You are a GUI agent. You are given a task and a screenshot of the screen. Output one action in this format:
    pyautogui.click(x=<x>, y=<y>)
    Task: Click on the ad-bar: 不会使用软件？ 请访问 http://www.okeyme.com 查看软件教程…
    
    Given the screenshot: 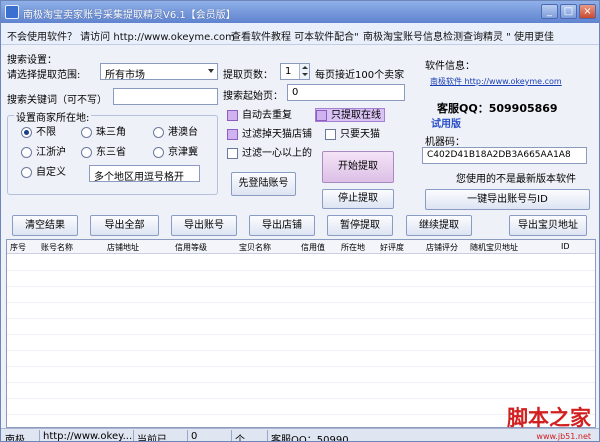 What is the action you would take?
    pyautogui.click(x=300, y=34)
    